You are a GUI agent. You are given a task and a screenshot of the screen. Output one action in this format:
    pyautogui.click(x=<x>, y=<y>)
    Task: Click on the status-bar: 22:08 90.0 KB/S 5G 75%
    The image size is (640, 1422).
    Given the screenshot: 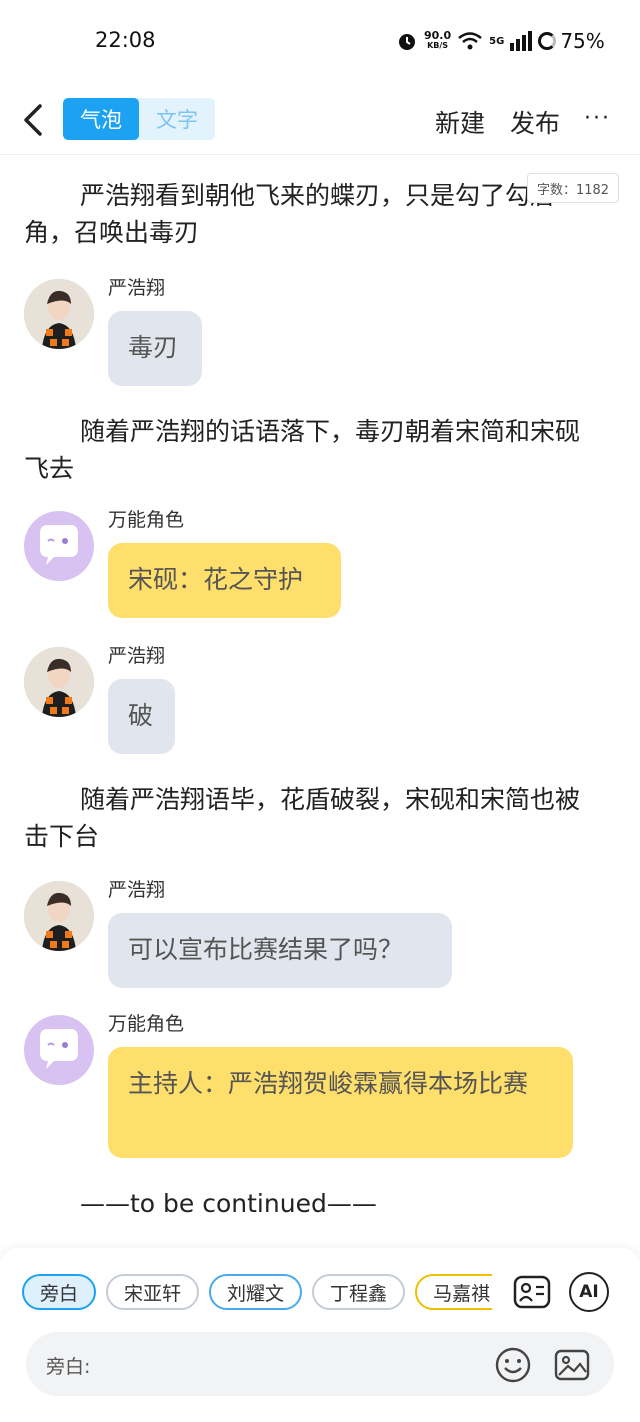 What is the action you would take?
    pyautogui.click(x=320, y=40)
    